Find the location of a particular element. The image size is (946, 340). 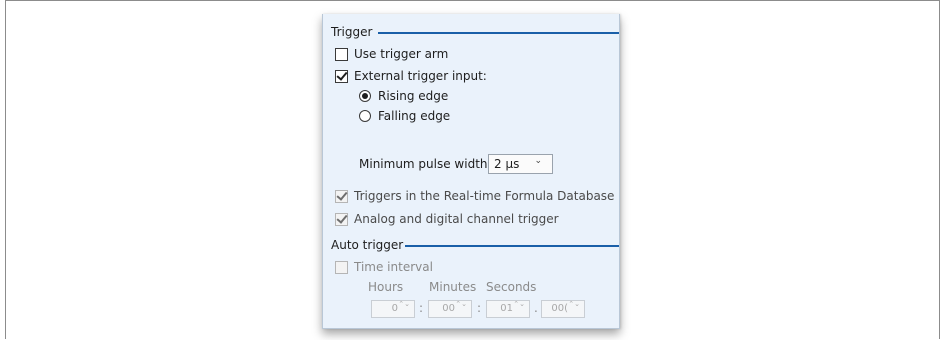

use-trigger-arm-checkbox: Use trigger arm is located at coordinates (391, 54).